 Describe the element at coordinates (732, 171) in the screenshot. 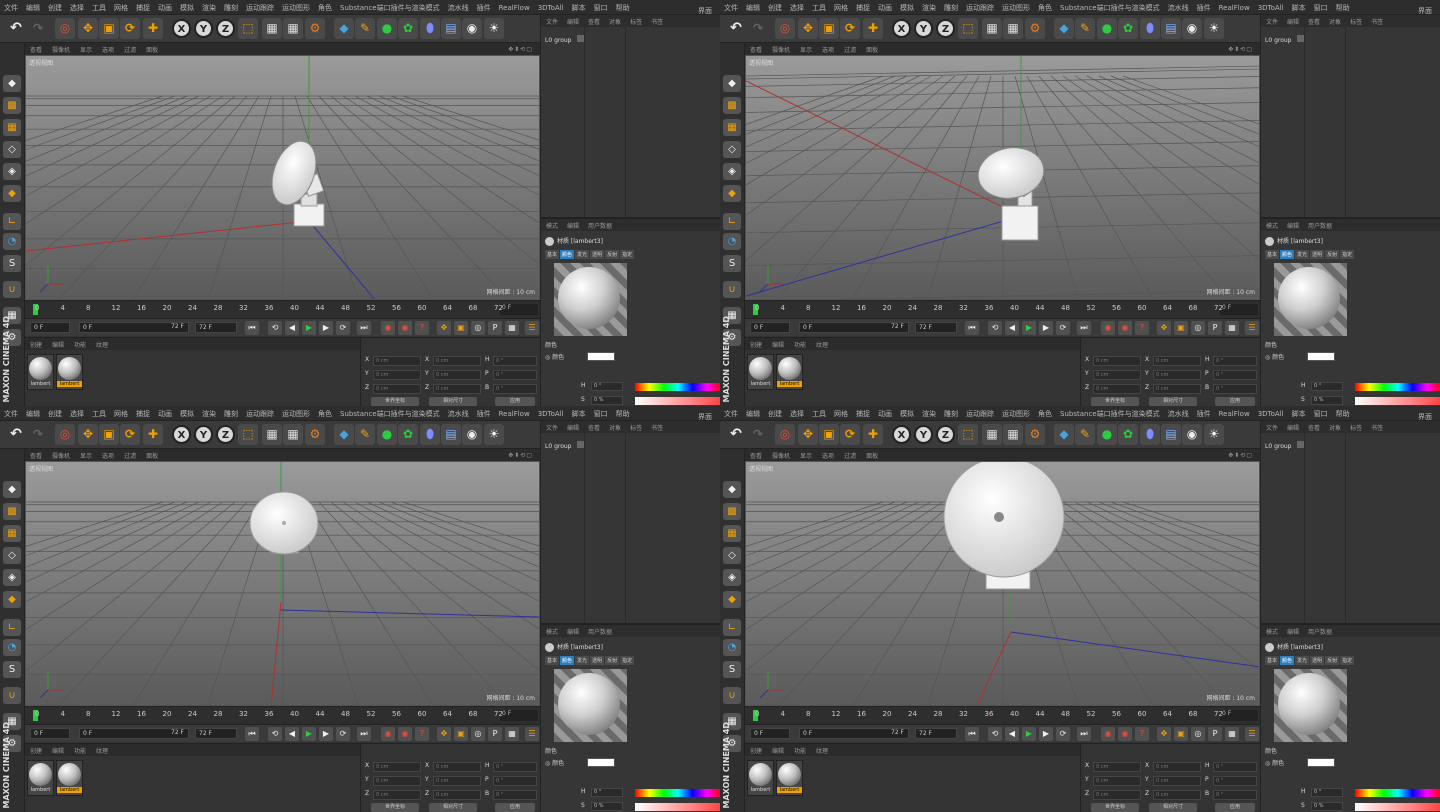

I see `edges-mode-icon: ◈` at that location.